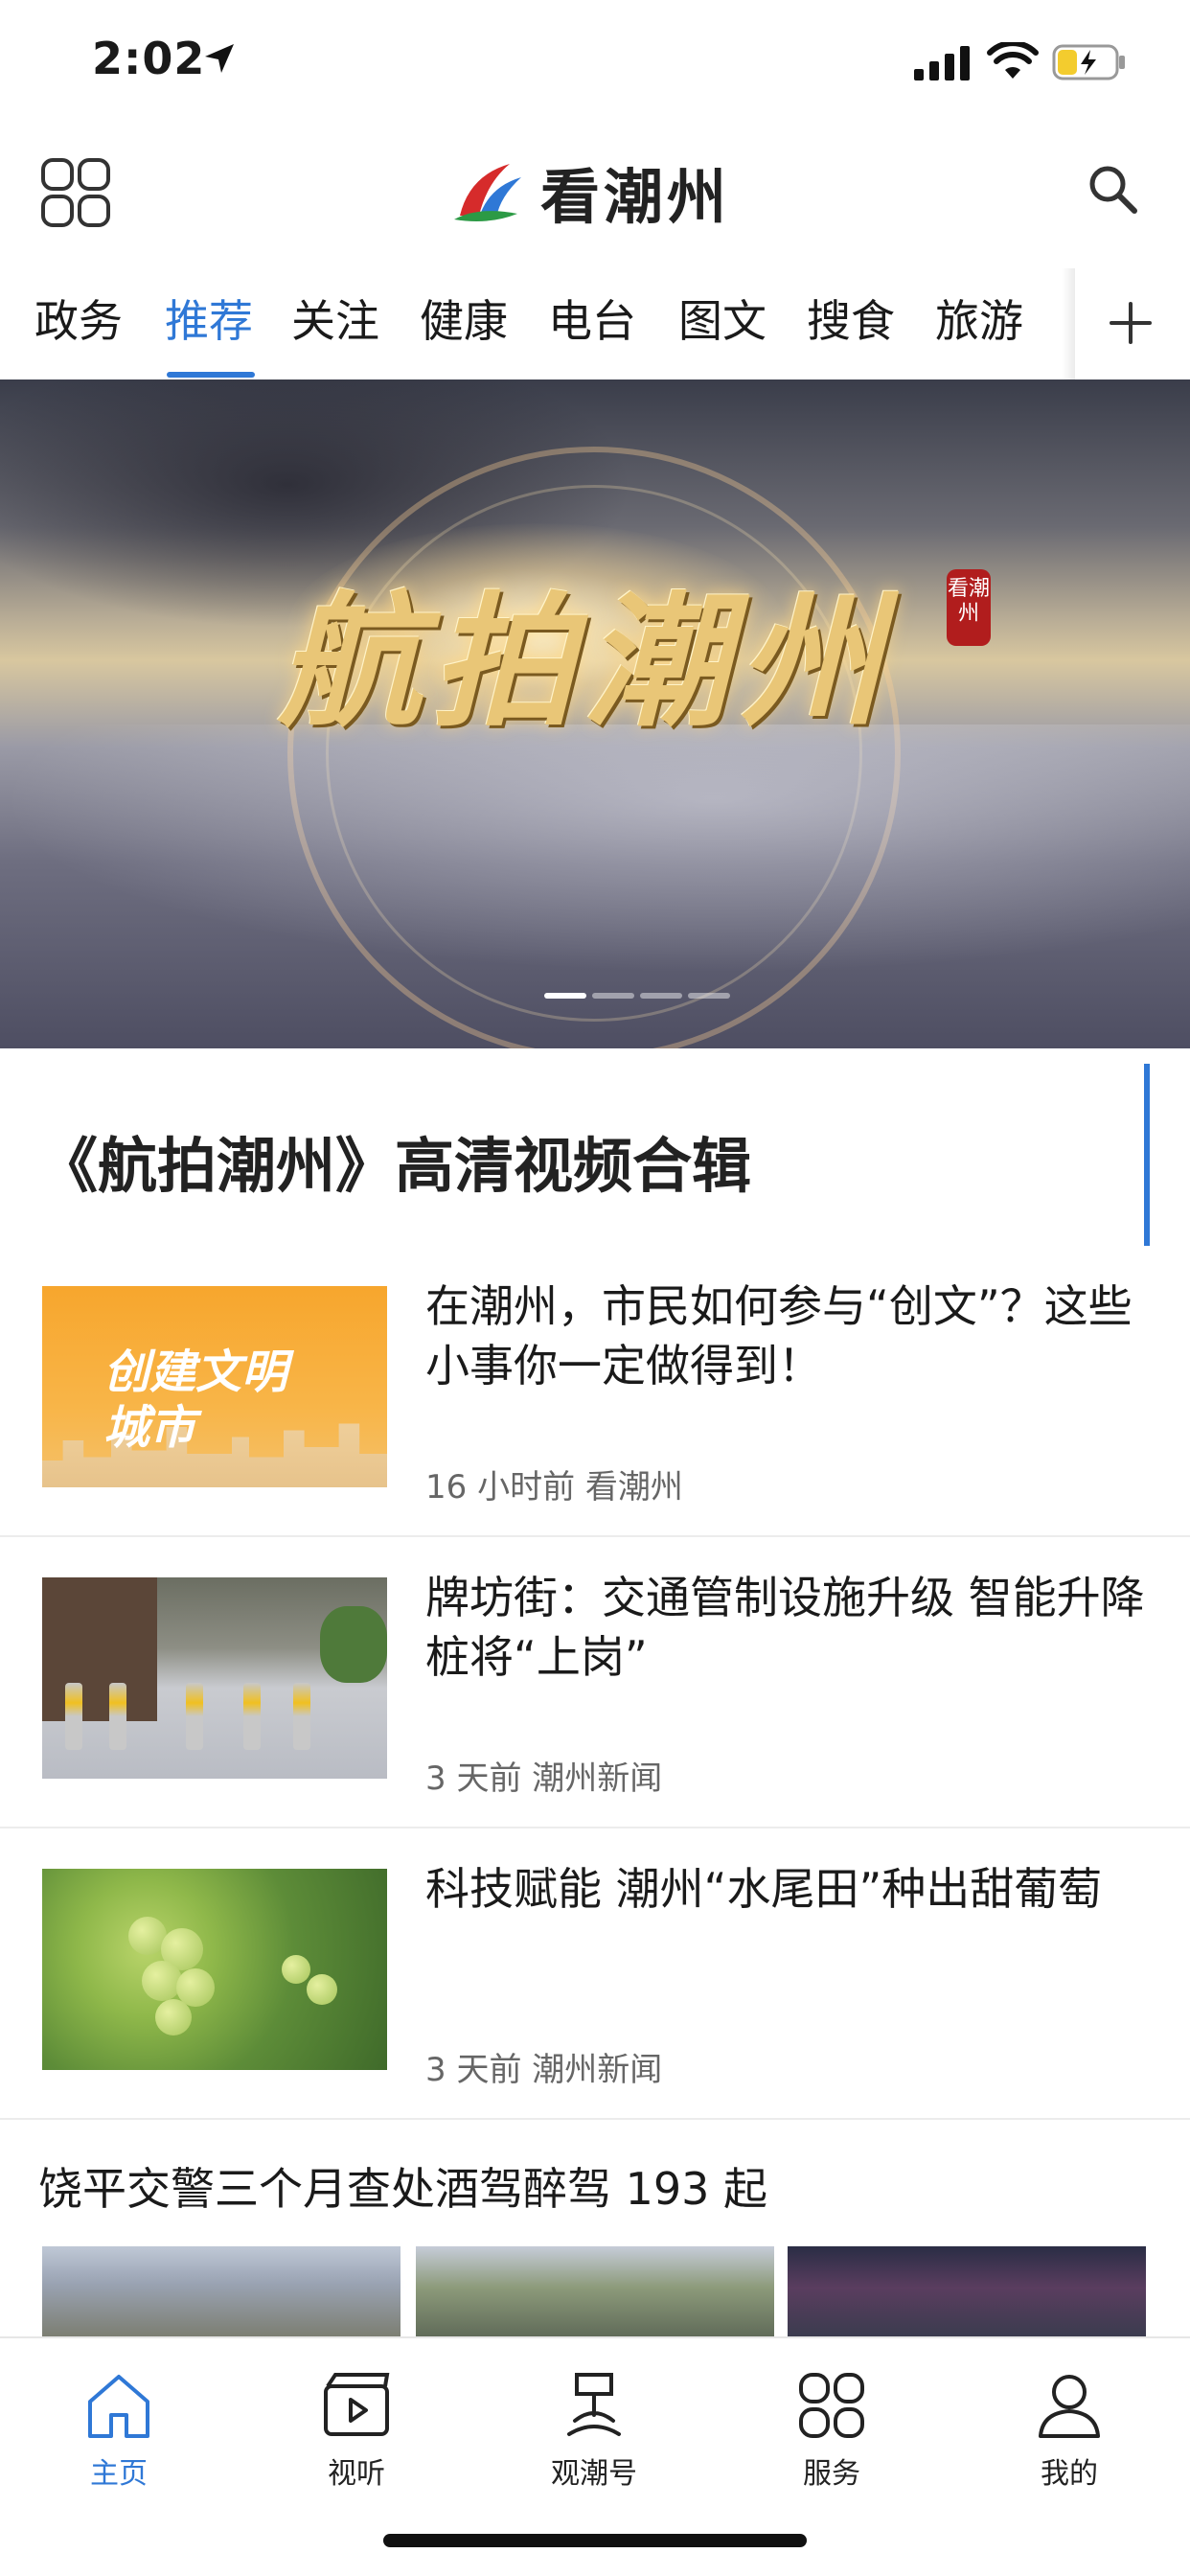 Image resolution: width=1190 pixels, height=2576 pixels. What do you see at coordinates (584, 662) in the screenshot?
I see `banner-title: 航拍潮州` at bounding box center [584, 662].